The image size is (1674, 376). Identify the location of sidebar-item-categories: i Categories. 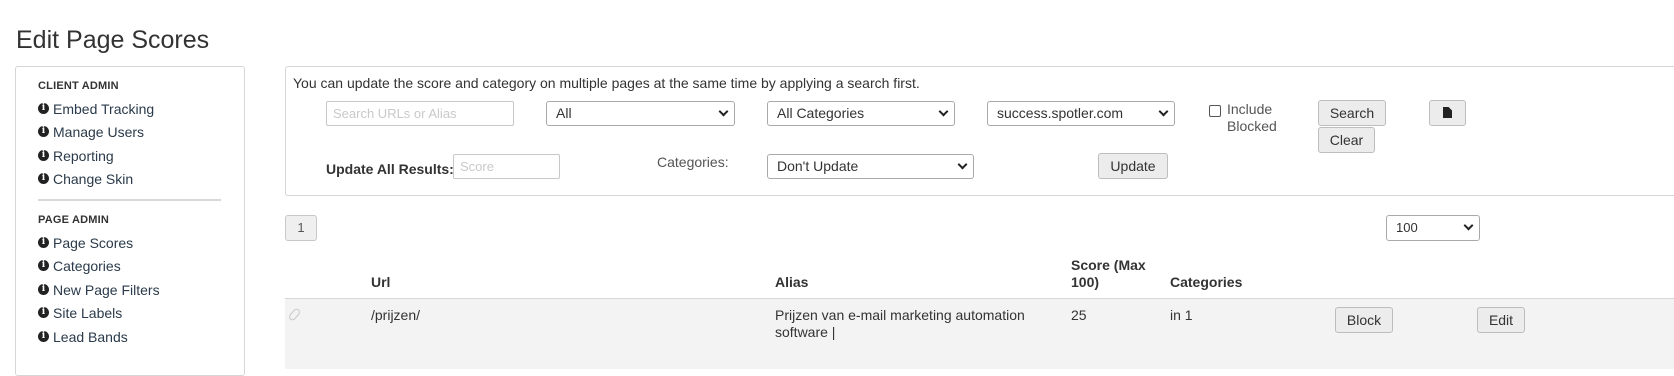
(79, 266).